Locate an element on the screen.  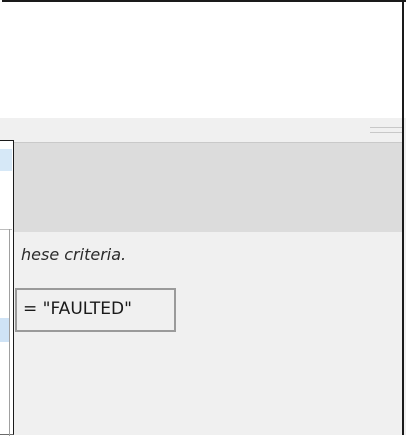
panel-frame-right is located at coordinates (403, 276).